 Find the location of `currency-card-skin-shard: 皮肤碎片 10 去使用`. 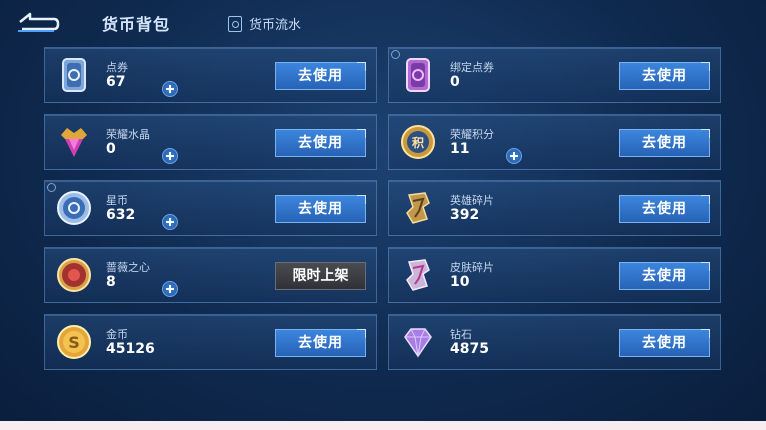

currency-card-skin-shard: 皮肤碎片 10 去使用 is located at coordinates (554, 275).